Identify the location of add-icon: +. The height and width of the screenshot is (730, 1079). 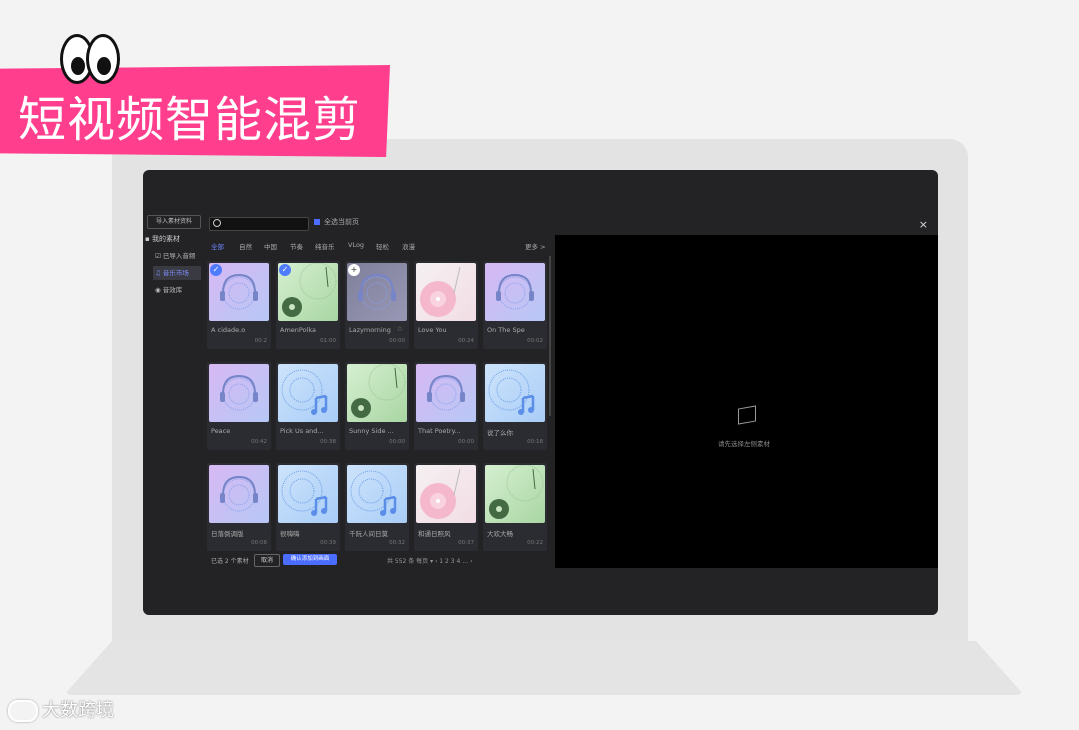
(354, 270).